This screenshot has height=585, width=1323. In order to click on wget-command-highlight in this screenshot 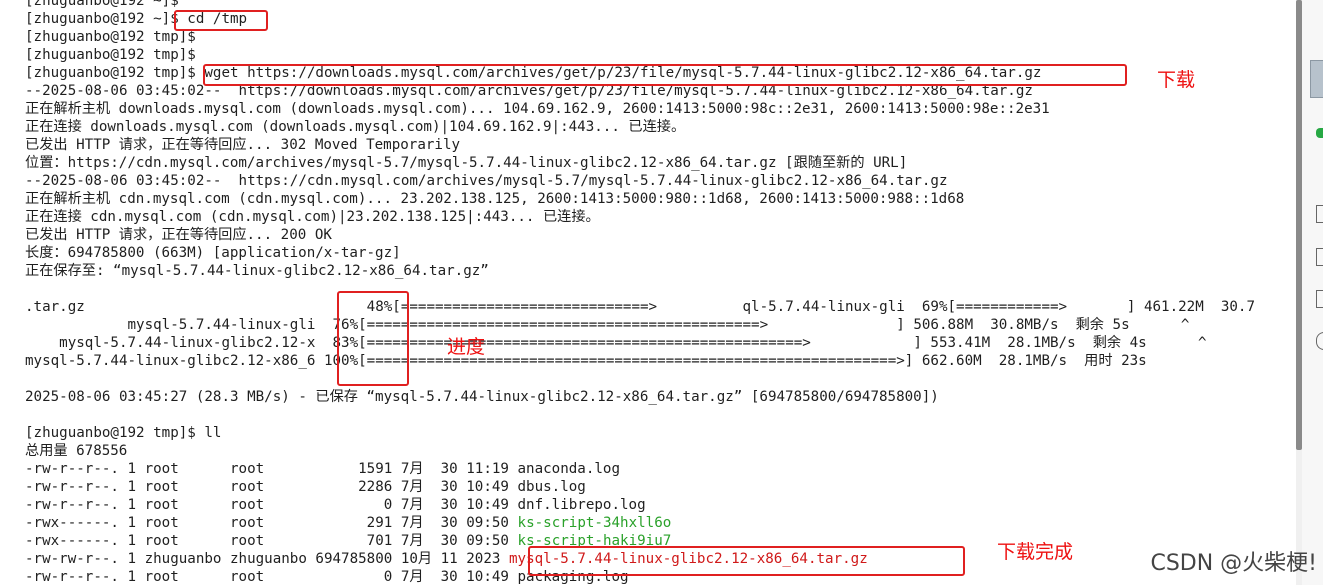, I will do `click(665, 75)`.